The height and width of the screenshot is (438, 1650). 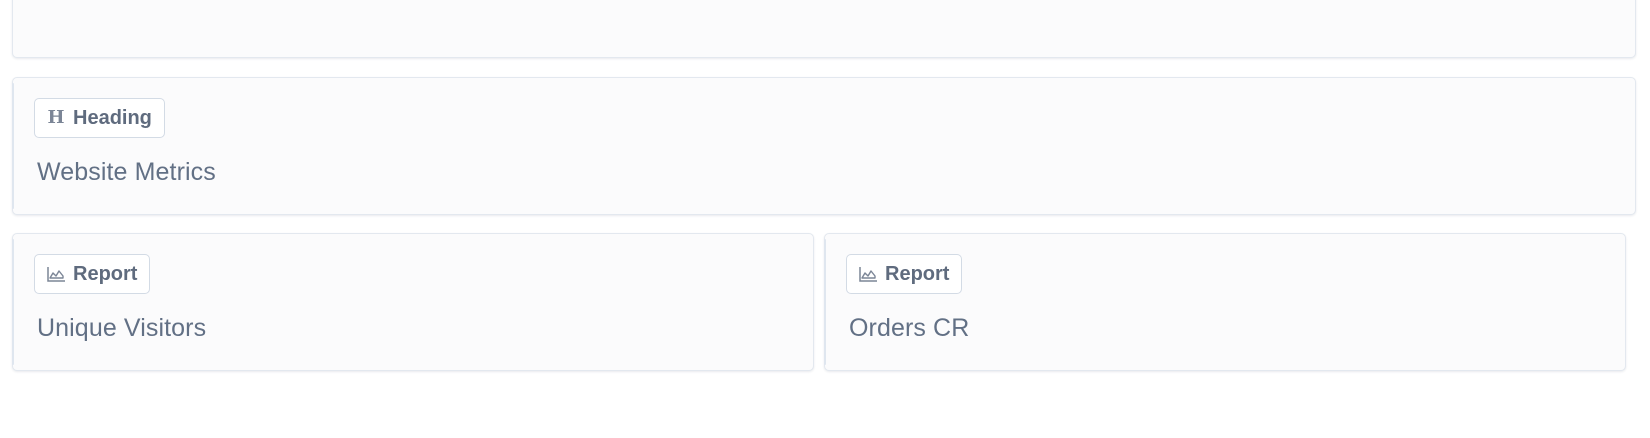 I want to click on card-title: Unique Visitors, so click(x=122, y=328).